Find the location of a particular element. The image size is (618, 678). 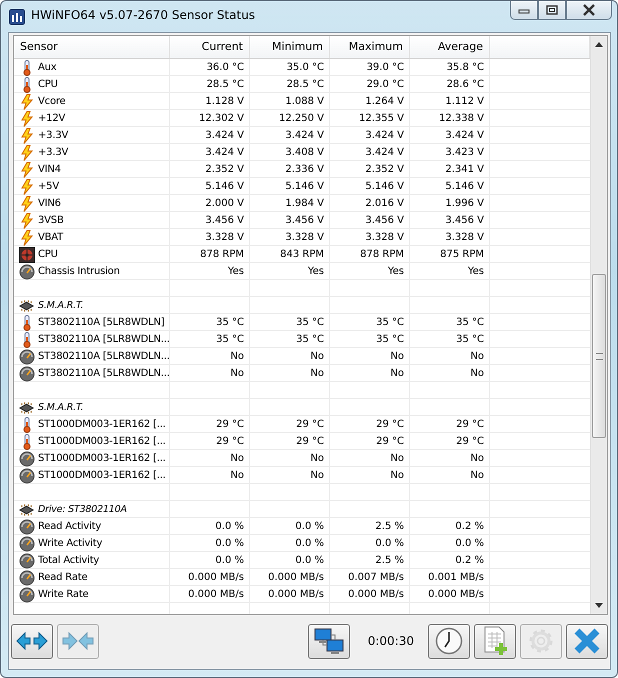

table-cell: 12.355 V is located at coordinates (381, 118).